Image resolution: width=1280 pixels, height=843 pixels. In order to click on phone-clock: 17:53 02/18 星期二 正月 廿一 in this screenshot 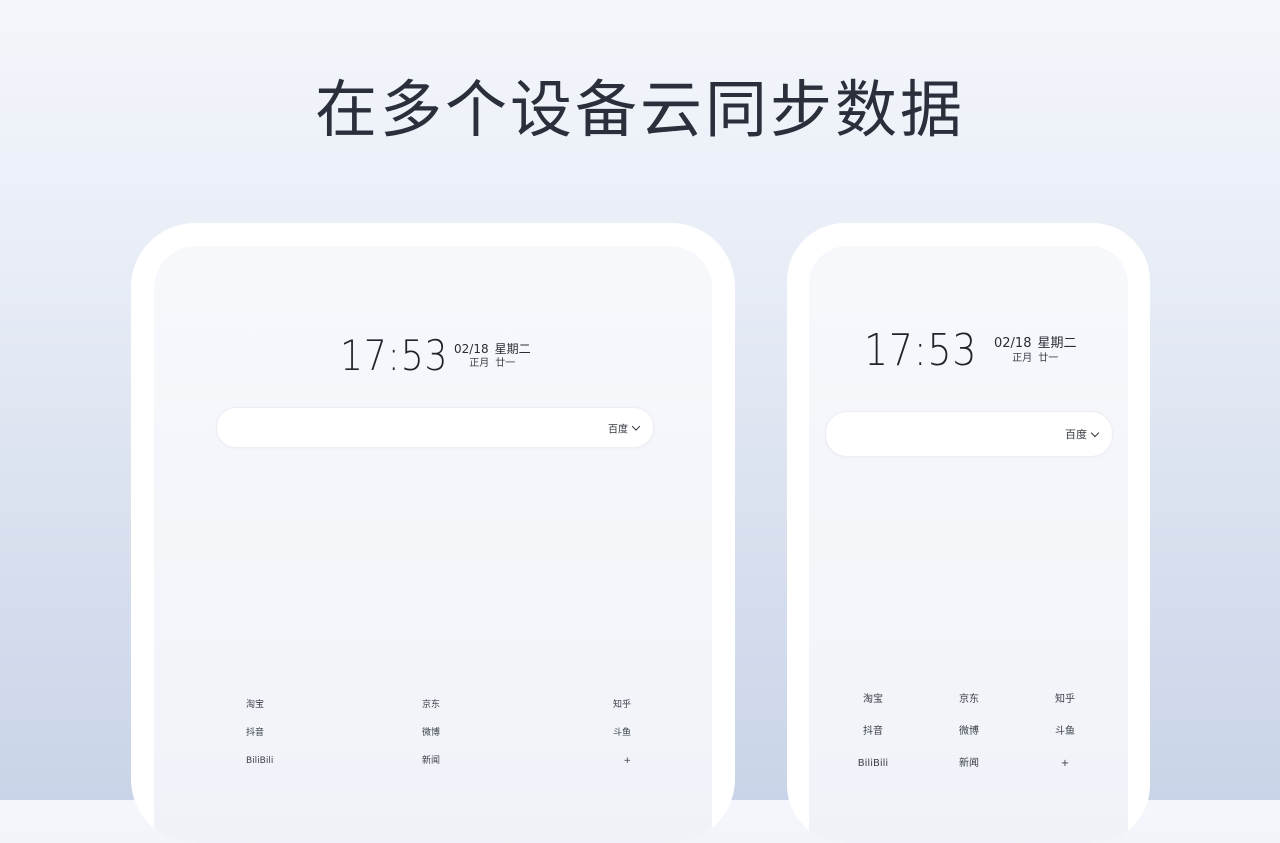, I will do `click(970, 351)`.